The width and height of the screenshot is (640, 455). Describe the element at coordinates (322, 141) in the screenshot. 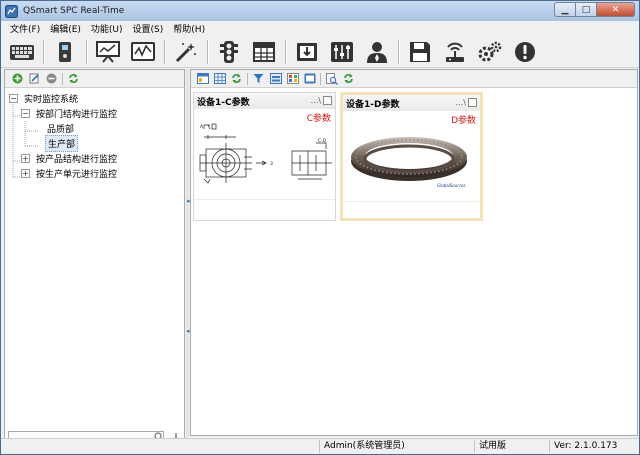

I see `svg-text: C-D` at that location.